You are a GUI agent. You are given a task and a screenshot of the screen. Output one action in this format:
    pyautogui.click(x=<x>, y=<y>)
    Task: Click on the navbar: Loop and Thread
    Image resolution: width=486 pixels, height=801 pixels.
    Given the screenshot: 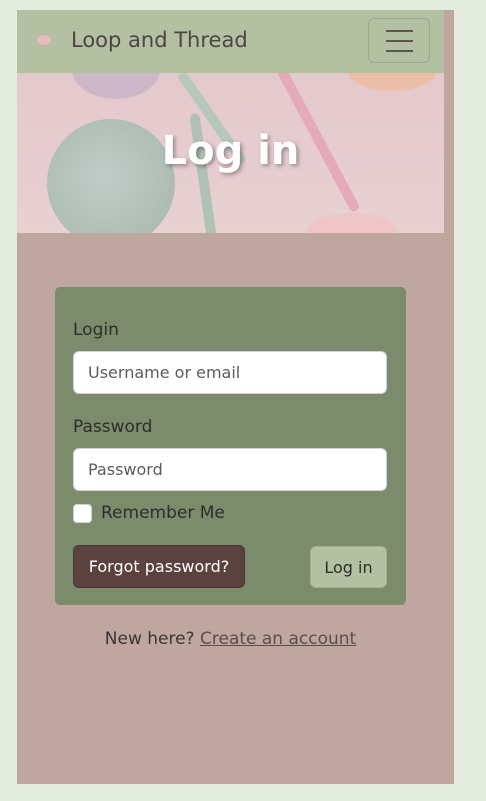 What is the action you would take?
    pyautogui.click(x=230, y=41)
    